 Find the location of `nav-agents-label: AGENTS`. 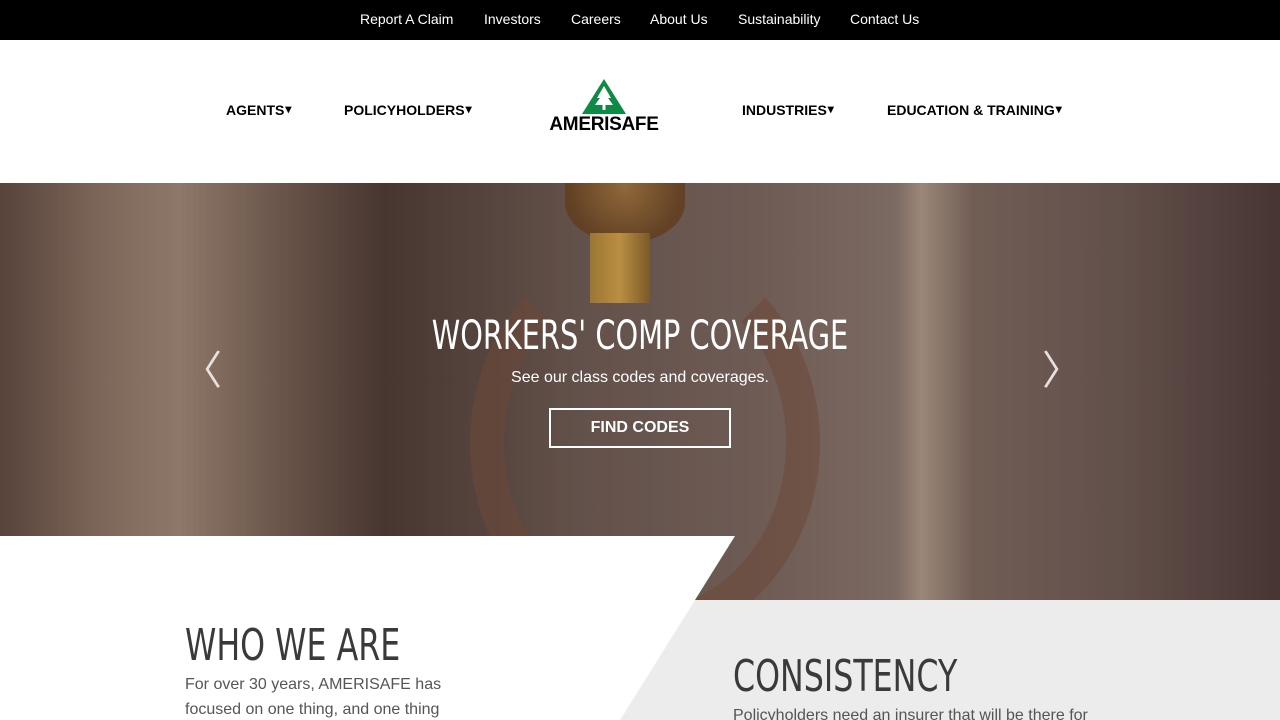

nav-agents-label: AGENTS is located at coordinates (255, 110).